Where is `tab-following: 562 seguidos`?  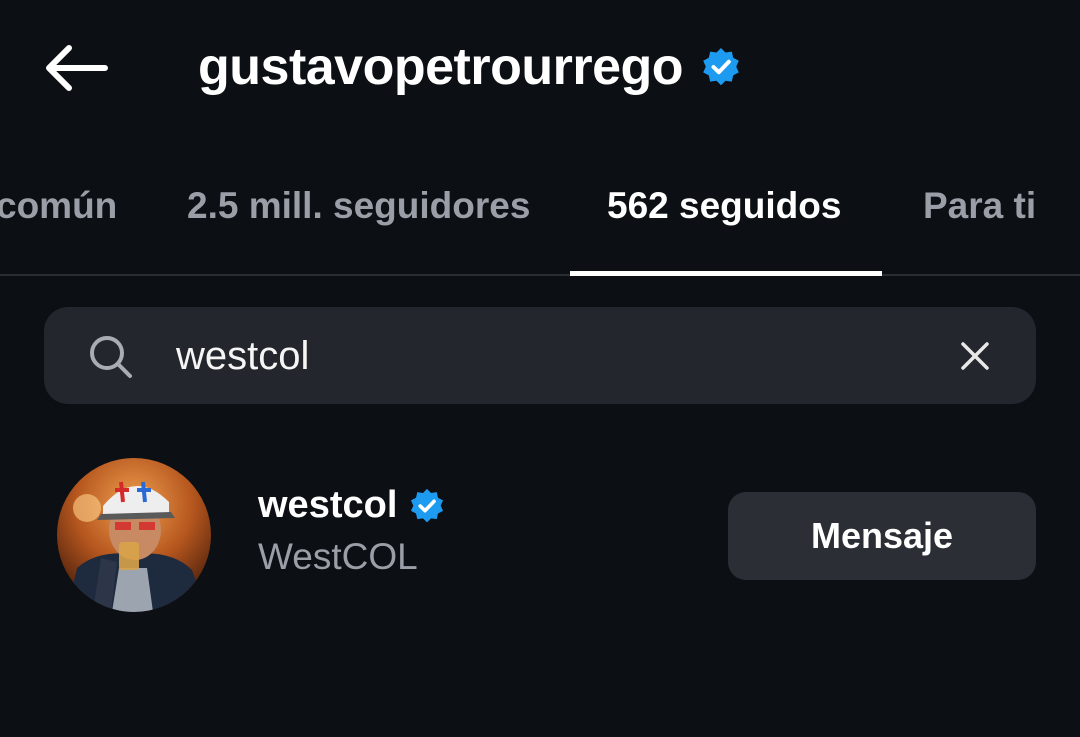
tab-following: 562 seguidos is located at coordinates (724, 206).